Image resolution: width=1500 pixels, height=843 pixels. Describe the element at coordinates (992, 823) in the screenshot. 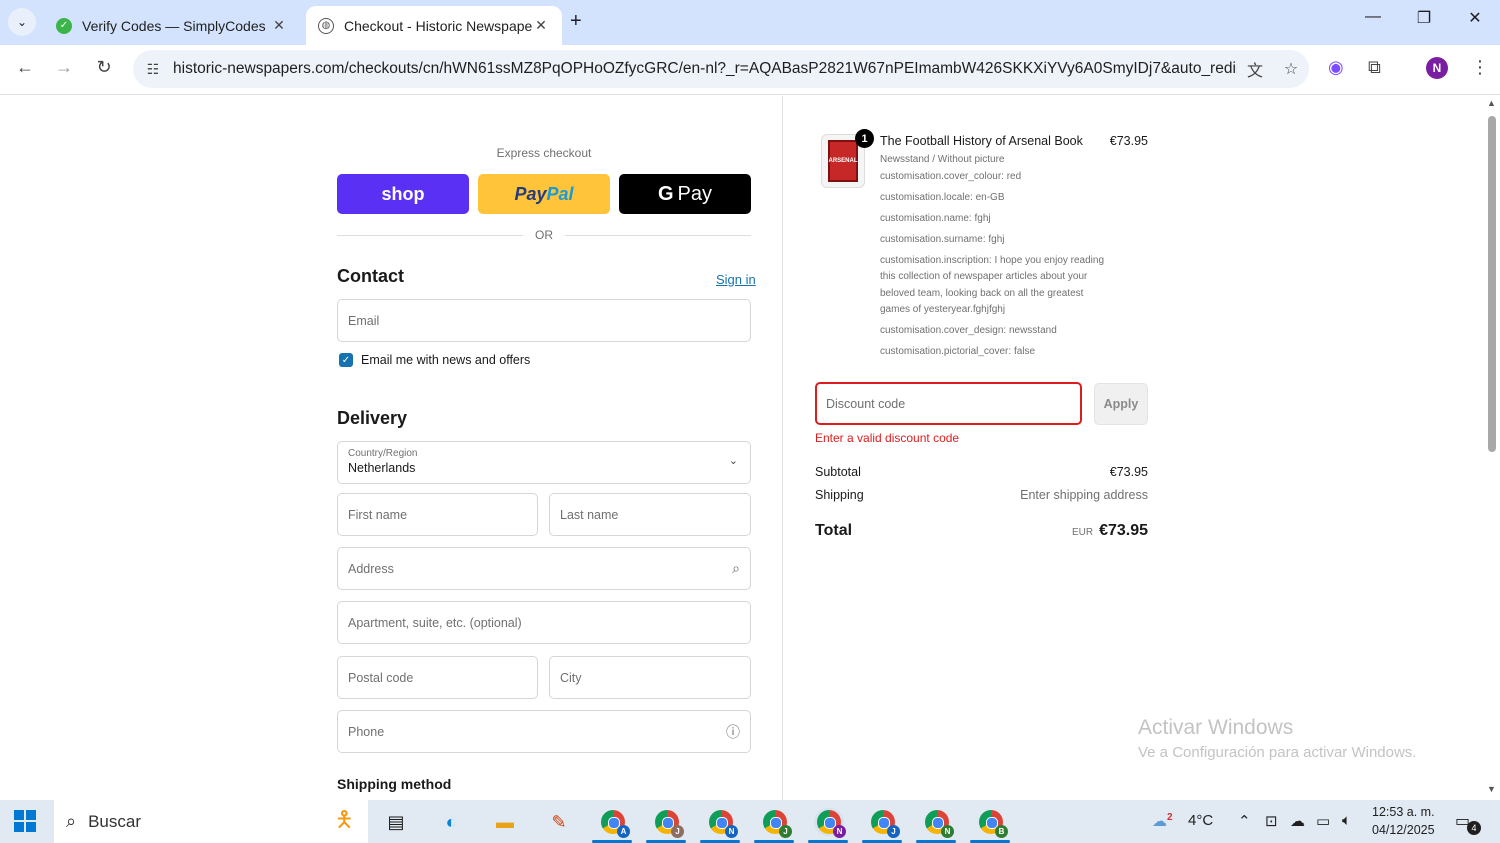

I see `chrome-profile-b-icon: B` at that location.